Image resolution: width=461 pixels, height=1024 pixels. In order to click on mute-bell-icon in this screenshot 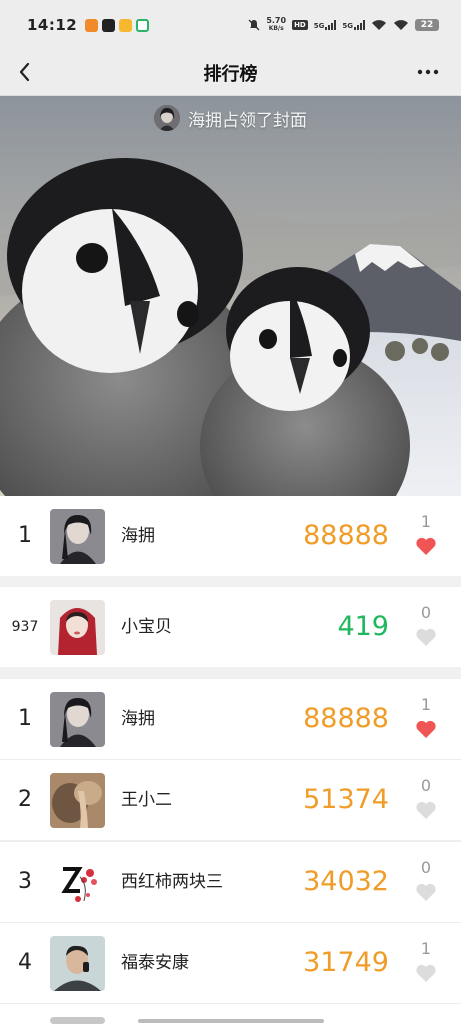, I will do `click(254, 25)`.